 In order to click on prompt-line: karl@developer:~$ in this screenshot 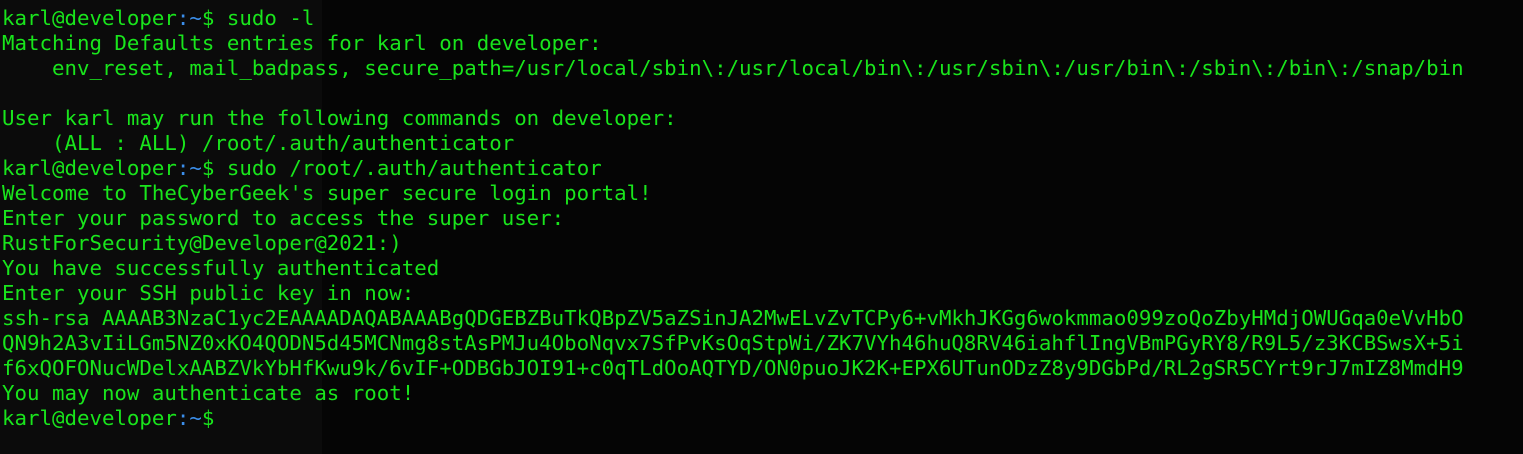, I will do `click(762, 418)`.